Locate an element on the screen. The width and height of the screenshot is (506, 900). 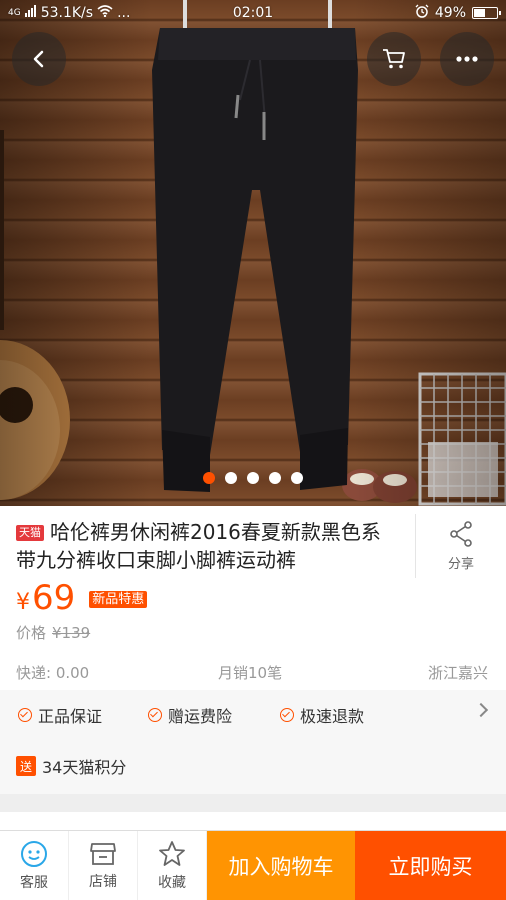
service-button: 客服 is located at coordinates (34, 865).